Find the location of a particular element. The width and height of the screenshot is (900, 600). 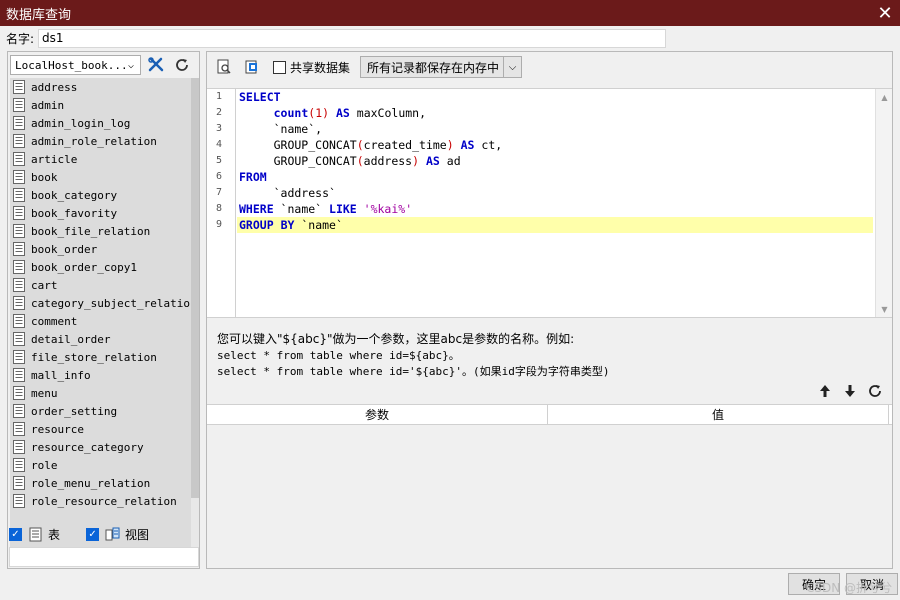

storage-mode-select: 所有记录都保存在内存中 ⌵ is located at coordinates (441, 67).